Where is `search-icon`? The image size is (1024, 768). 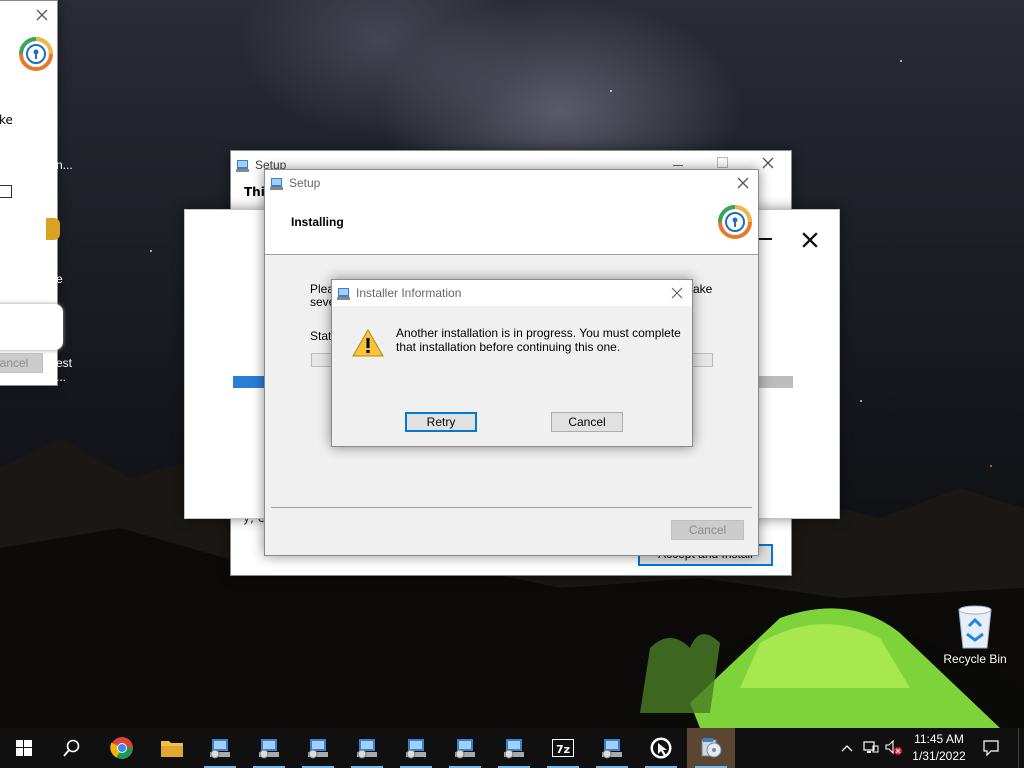
search-icon is located at coordinates (71, 748).